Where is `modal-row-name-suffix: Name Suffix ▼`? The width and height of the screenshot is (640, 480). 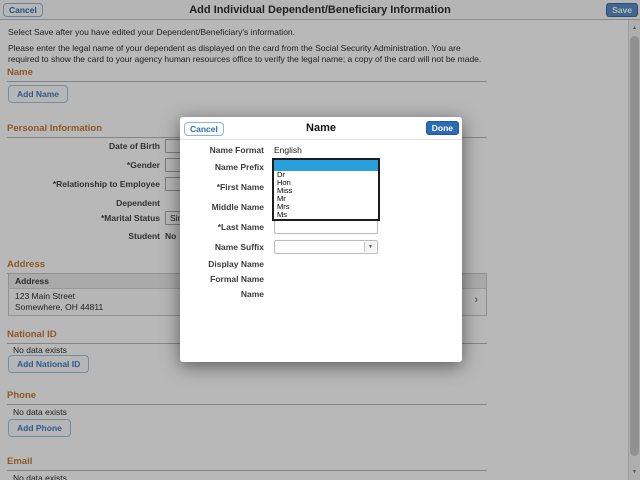 modal-row-name-suffix: Name Suffix ▼ is located at coordinates (321, 247).